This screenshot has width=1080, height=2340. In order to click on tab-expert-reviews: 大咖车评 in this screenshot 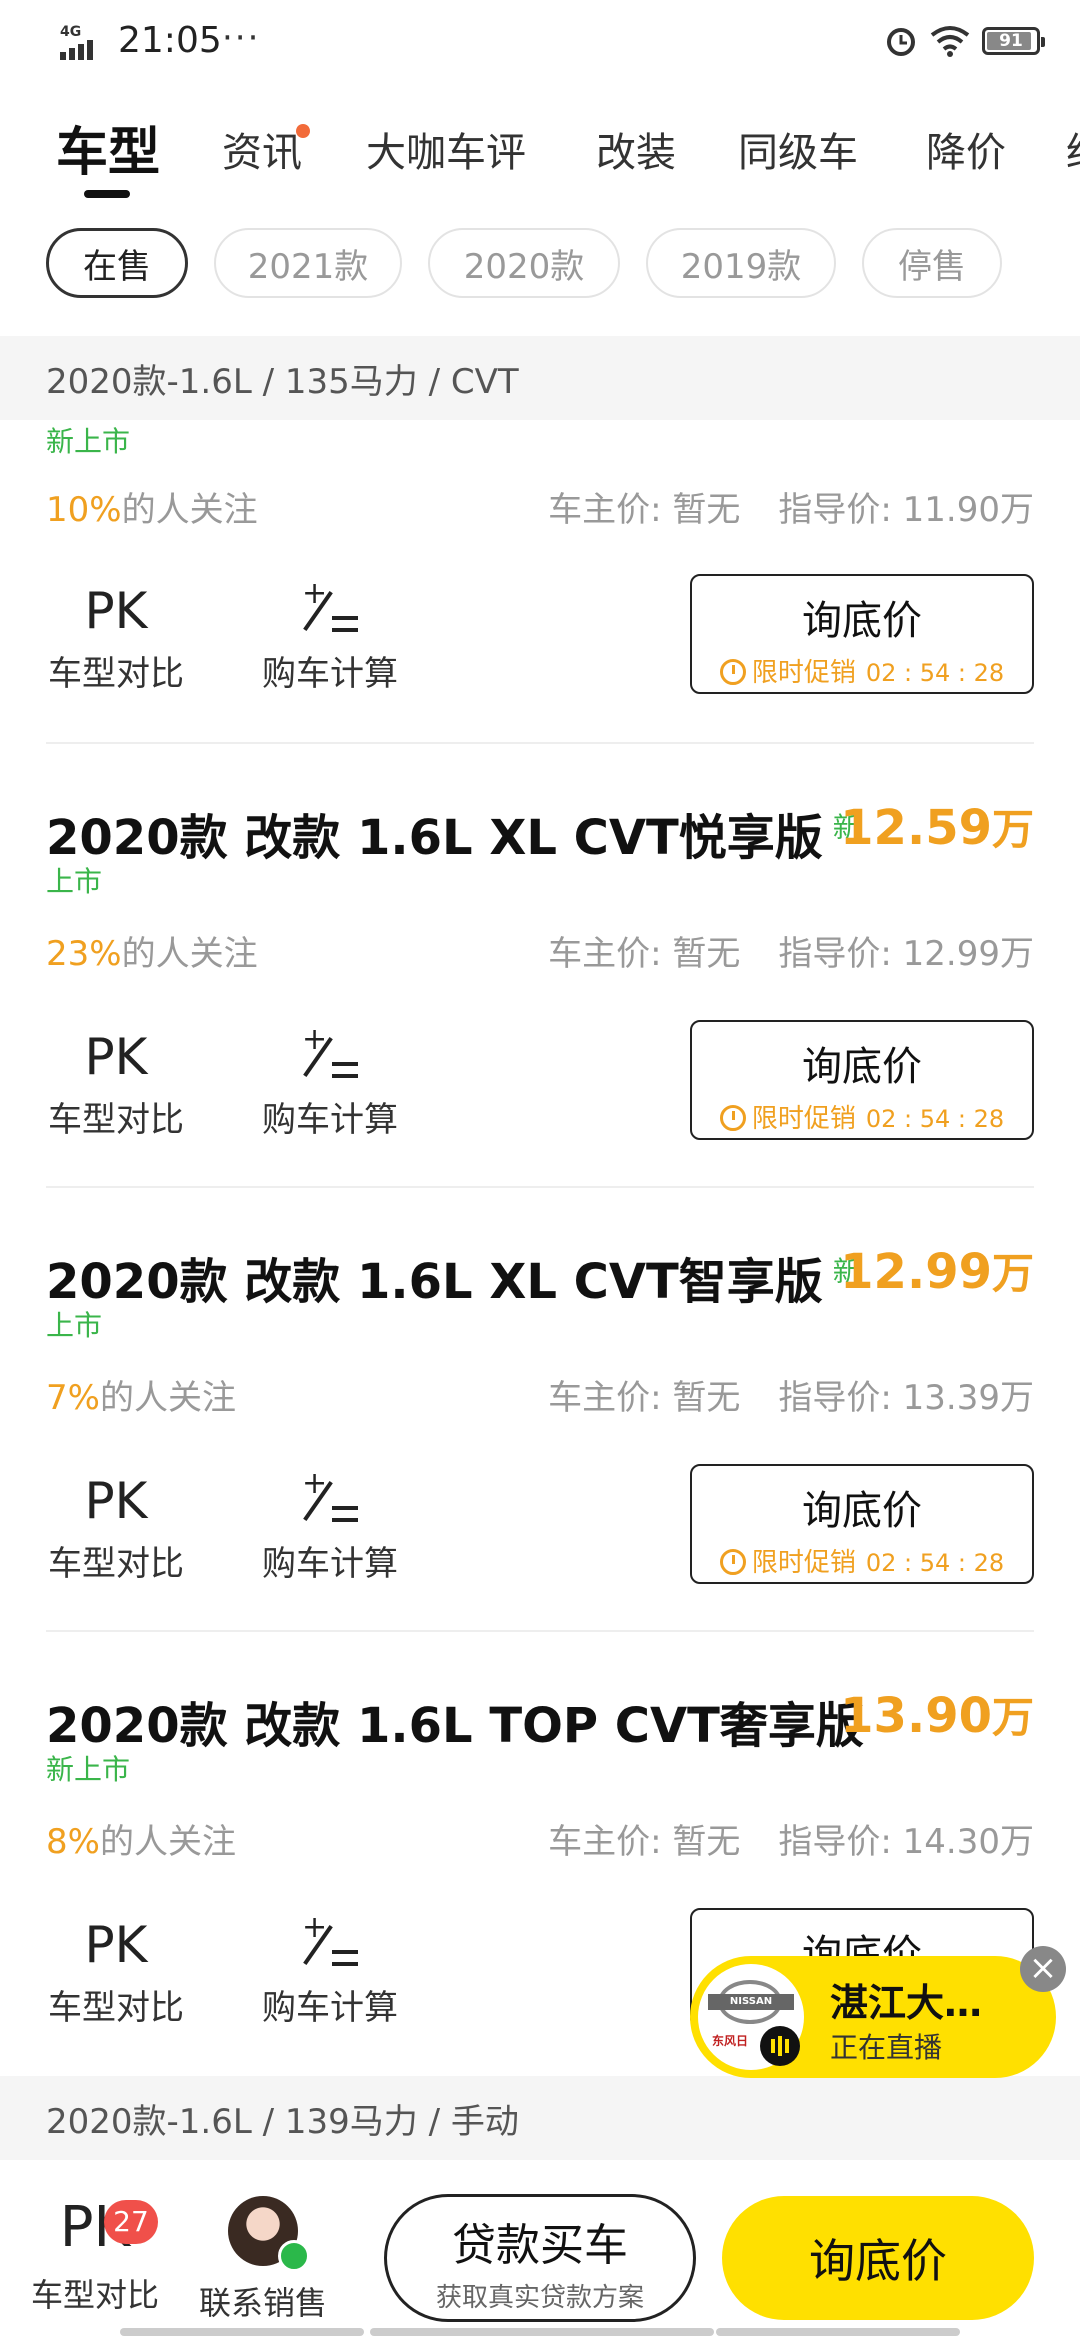, I will do `click(446, 149)`.